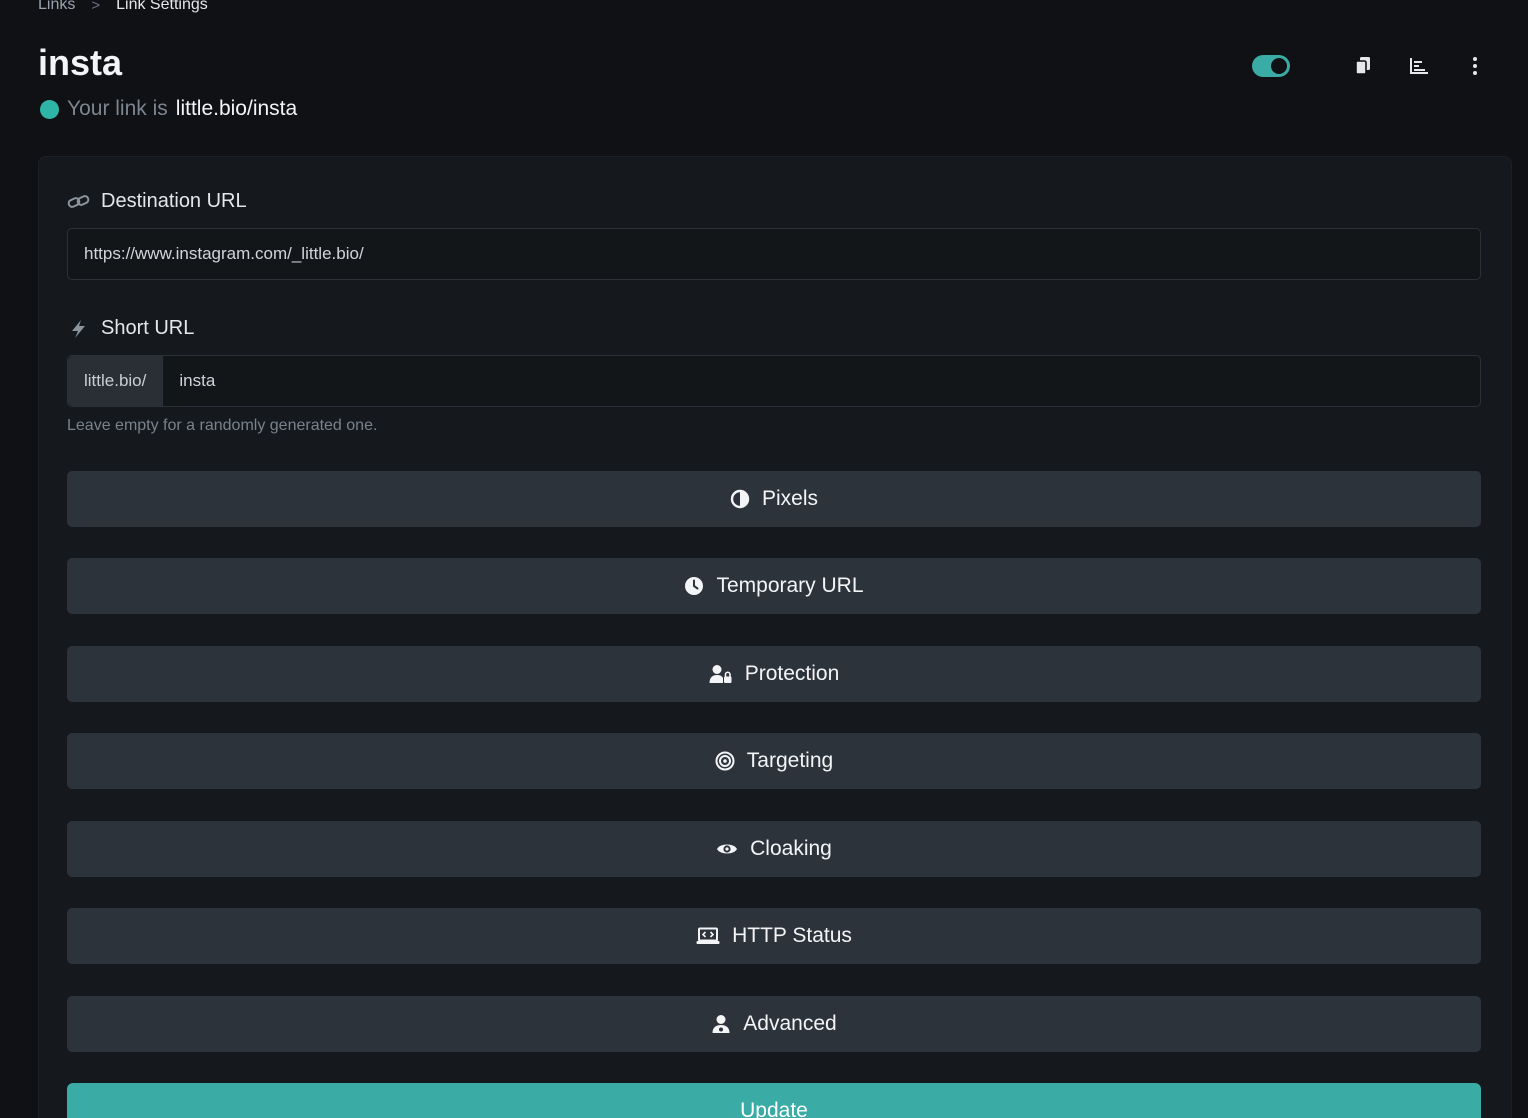 The image size is (1528, 1118). What do you see at coordinates (727, 849) in the screenshot?
I see `eye-icon` at bounding box center [727, 849].